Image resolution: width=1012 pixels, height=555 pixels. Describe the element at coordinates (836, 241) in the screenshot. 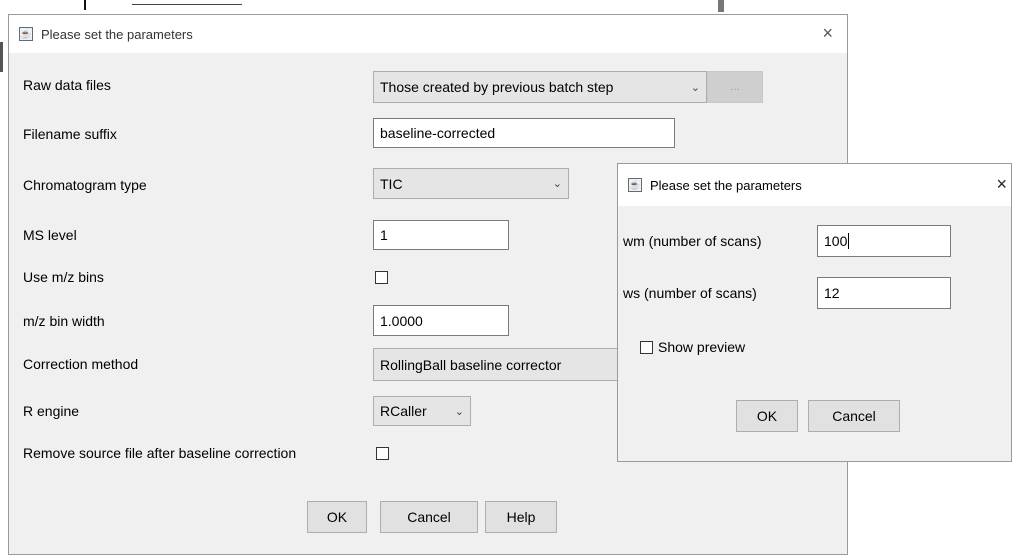

I see `wm-value: 100` at that location.